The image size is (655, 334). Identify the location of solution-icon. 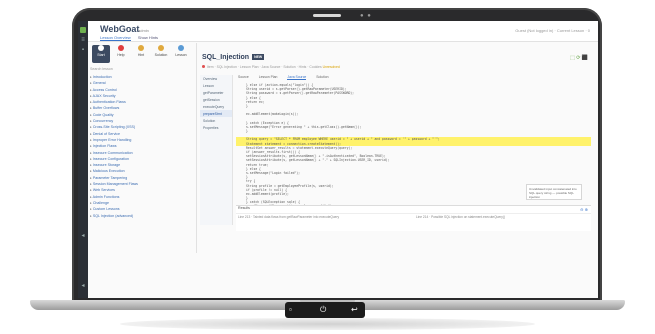
(161, 48).